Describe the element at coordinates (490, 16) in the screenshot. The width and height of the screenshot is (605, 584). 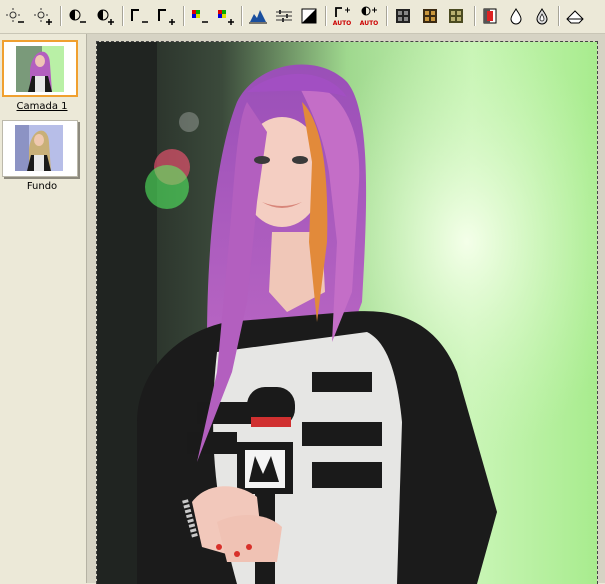
I see `invert-icon` at that location.